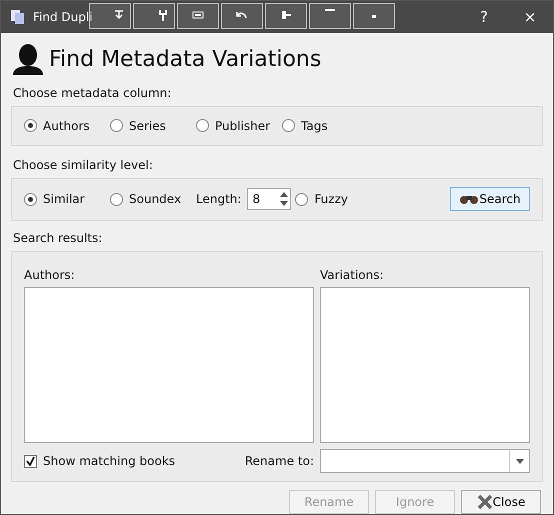  I want to click on checkbox-label: Show matching books, so click(109, 461).